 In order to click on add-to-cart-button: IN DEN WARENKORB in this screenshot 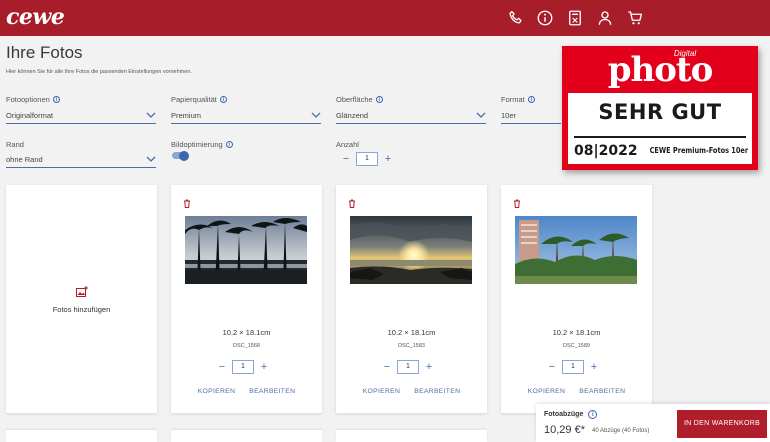, I will do `click(722, 424)`.